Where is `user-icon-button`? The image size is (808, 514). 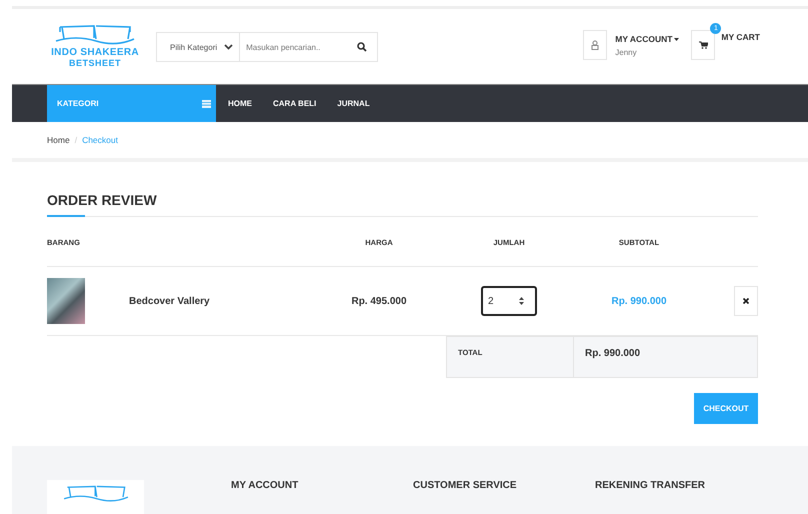
user-icon-button is located at coordinates (595, 45).